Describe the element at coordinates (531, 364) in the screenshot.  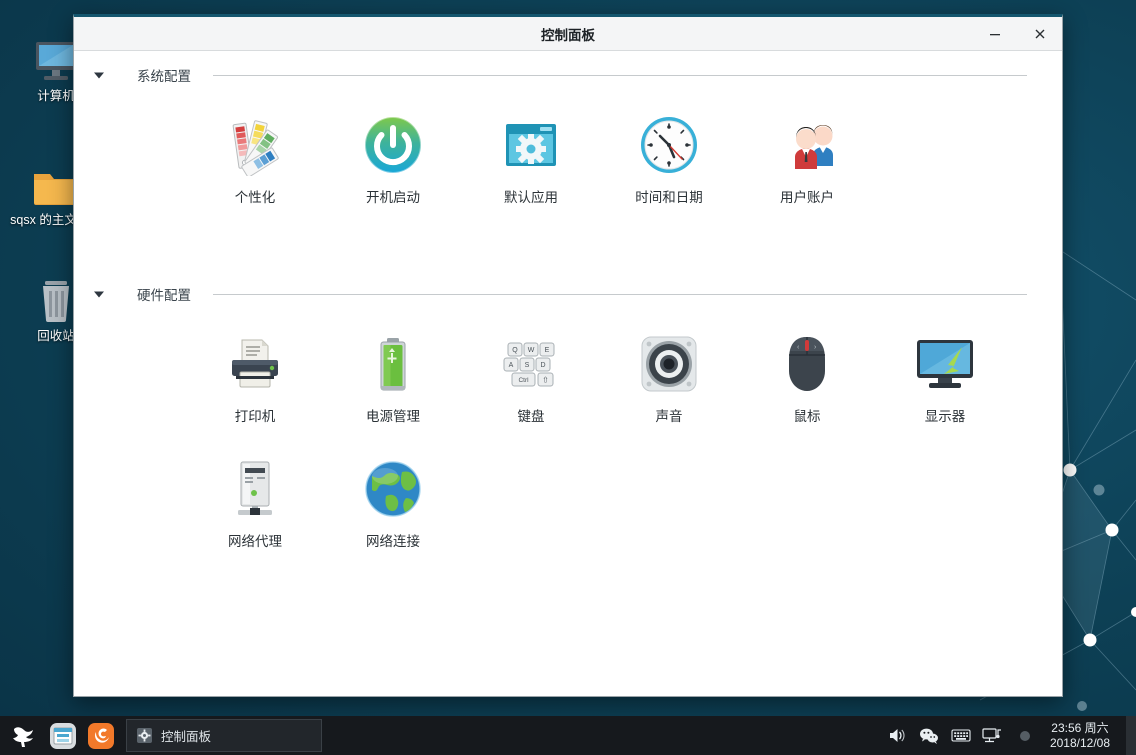
I see `keyboard-icon: Q W E A S D Ctrl ⇧` at that location.